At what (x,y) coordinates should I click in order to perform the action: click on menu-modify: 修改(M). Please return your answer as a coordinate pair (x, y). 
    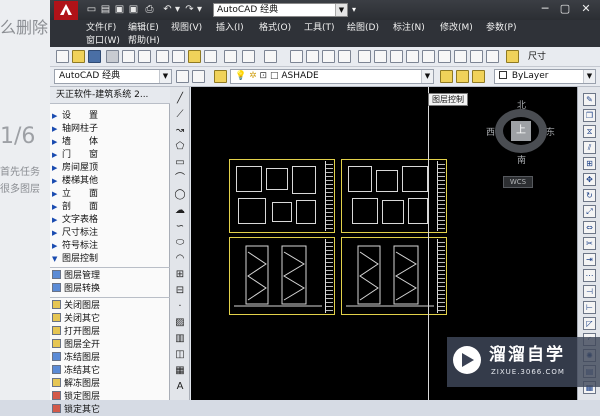
    Looking at the image, I should click on (456, 28).